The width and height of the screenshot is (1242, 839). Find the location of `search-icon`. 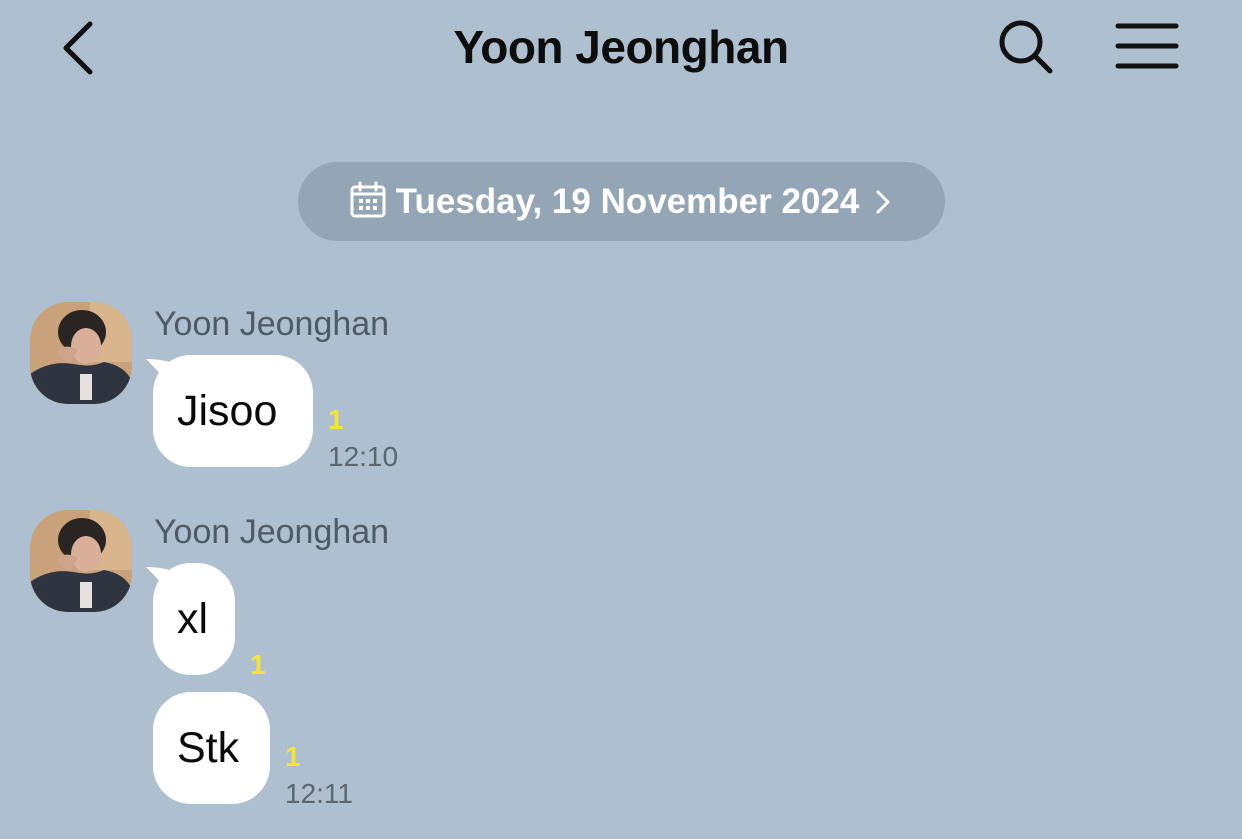

search-icon is located at coordinates (1026, 47).